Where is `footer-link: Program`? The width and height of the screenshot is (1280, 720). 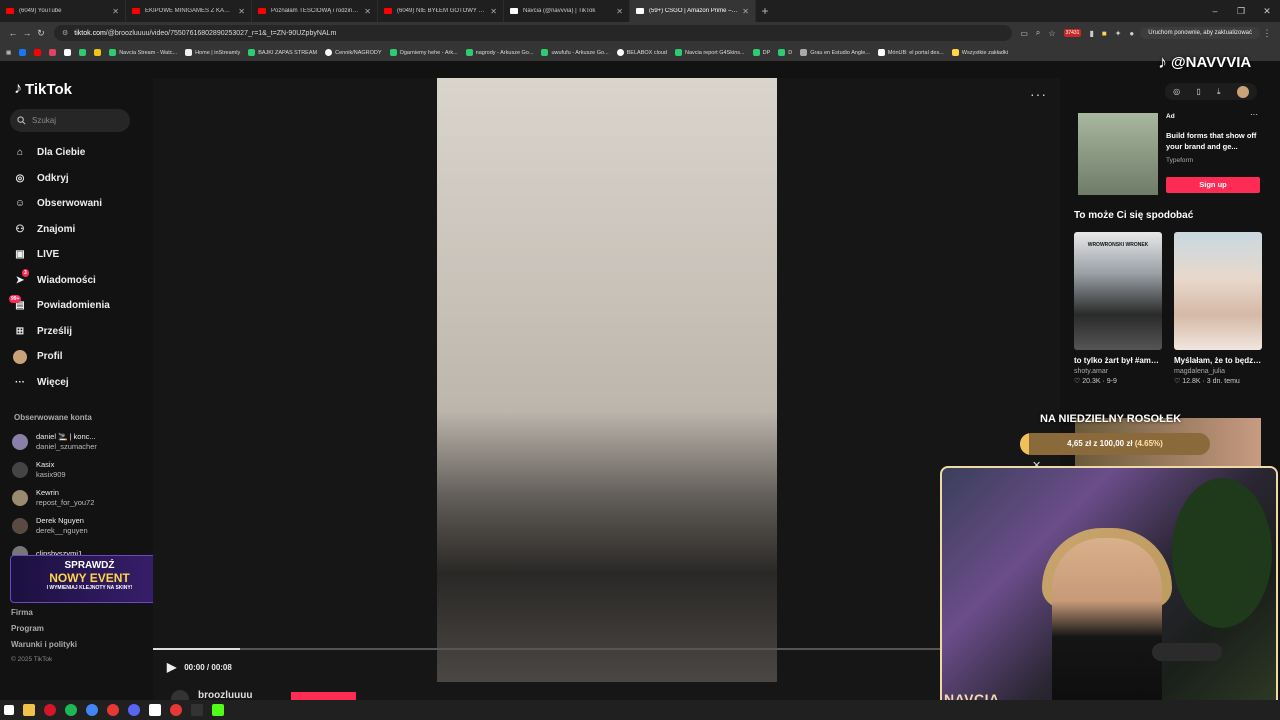
footer-link: Program is located at coordinates (44, 632).